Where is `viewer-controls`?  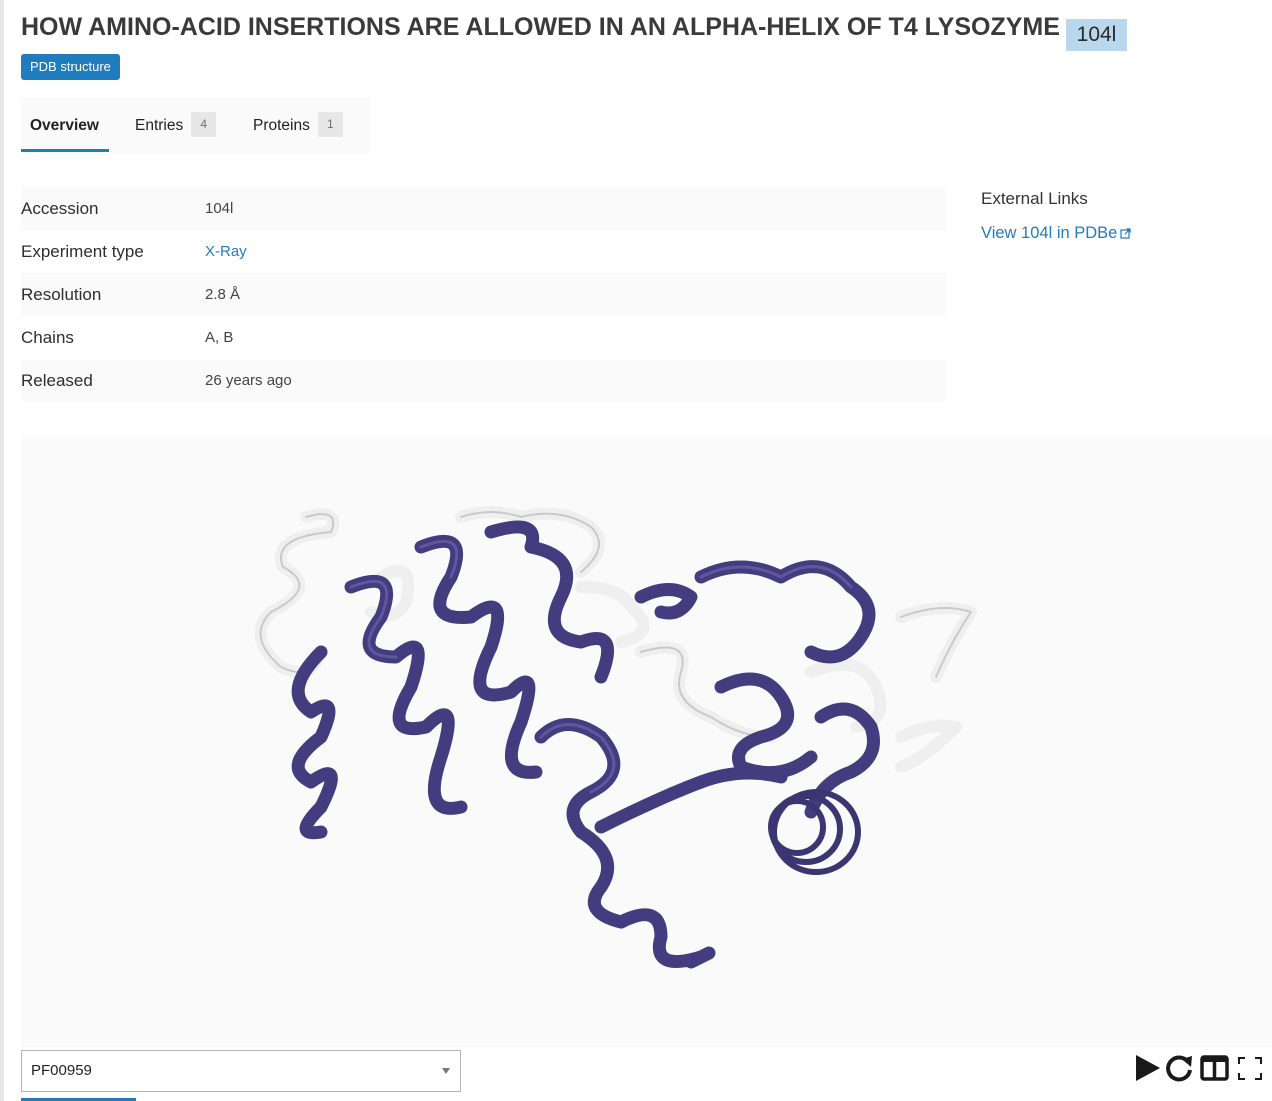 viewer-controls is located at coordinates (1200, 1068).